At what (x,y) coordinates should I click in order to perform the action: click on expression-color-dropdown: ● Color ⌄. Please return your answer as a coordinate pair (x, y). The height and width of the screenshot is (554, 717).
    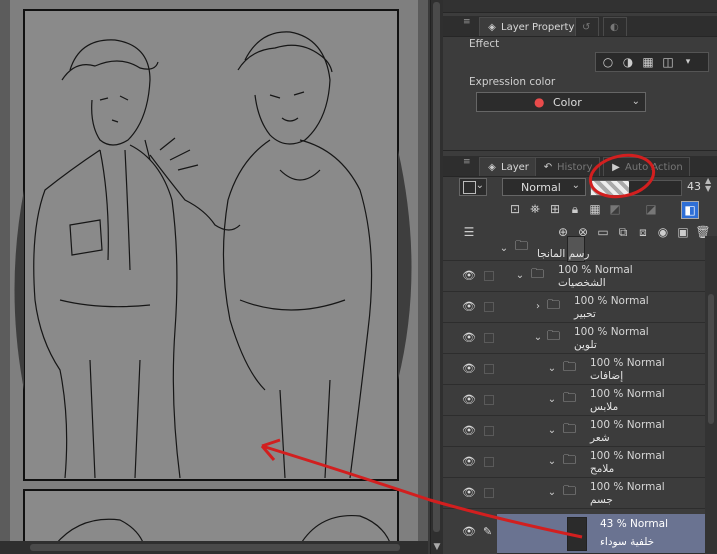
    Looking at the image, I should click on (561, 102).